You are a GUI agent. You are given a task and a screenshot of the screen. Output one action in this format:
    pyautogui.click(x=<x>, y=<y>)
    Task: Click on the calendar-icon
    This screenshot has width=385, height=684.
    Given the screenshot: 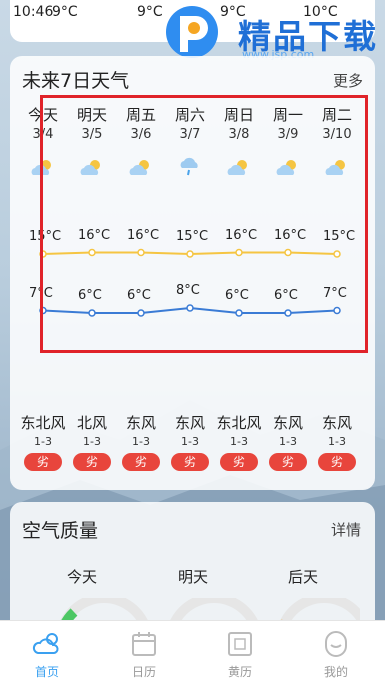 What is the action you would take?
    pyautogui.click(x=144, y=644)
    